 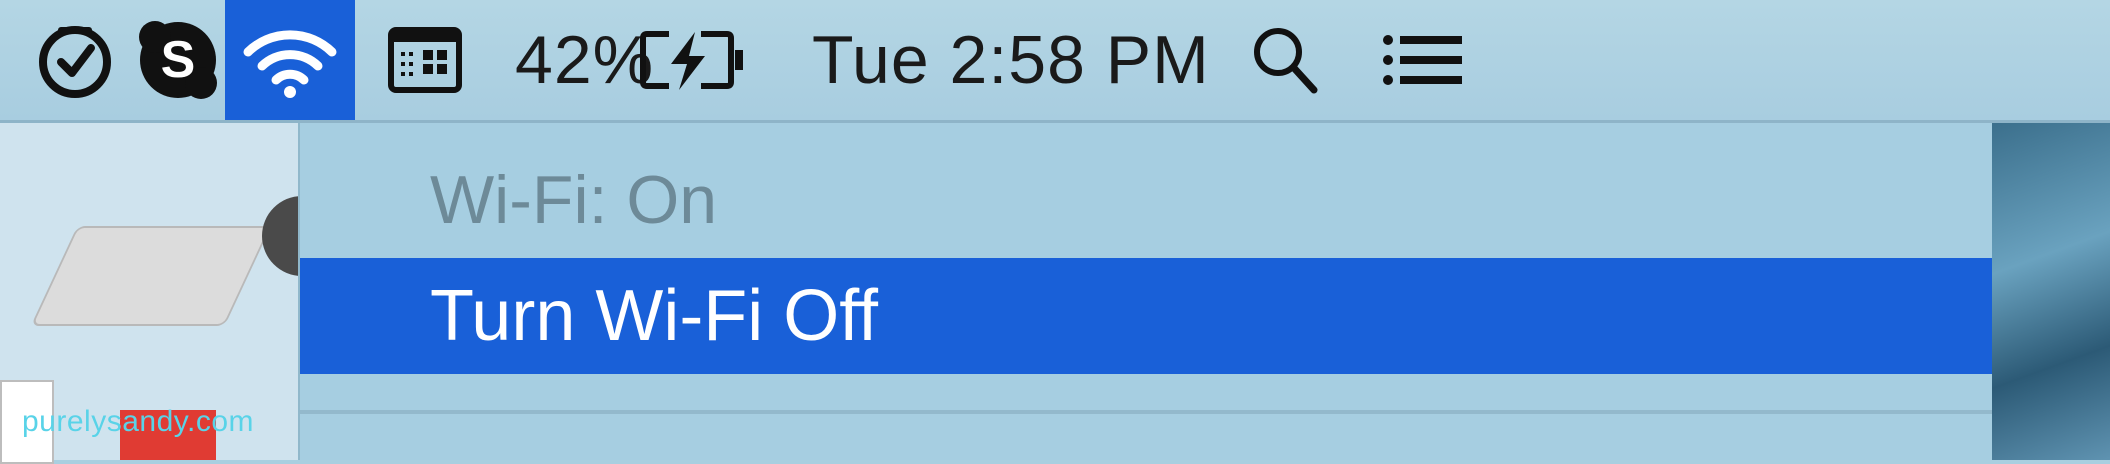 What do you see at coordinates (574, 200) in the screenshot?
I see `wifi-status-label: Wi-Fi: On` at bounding box center [574, 200].